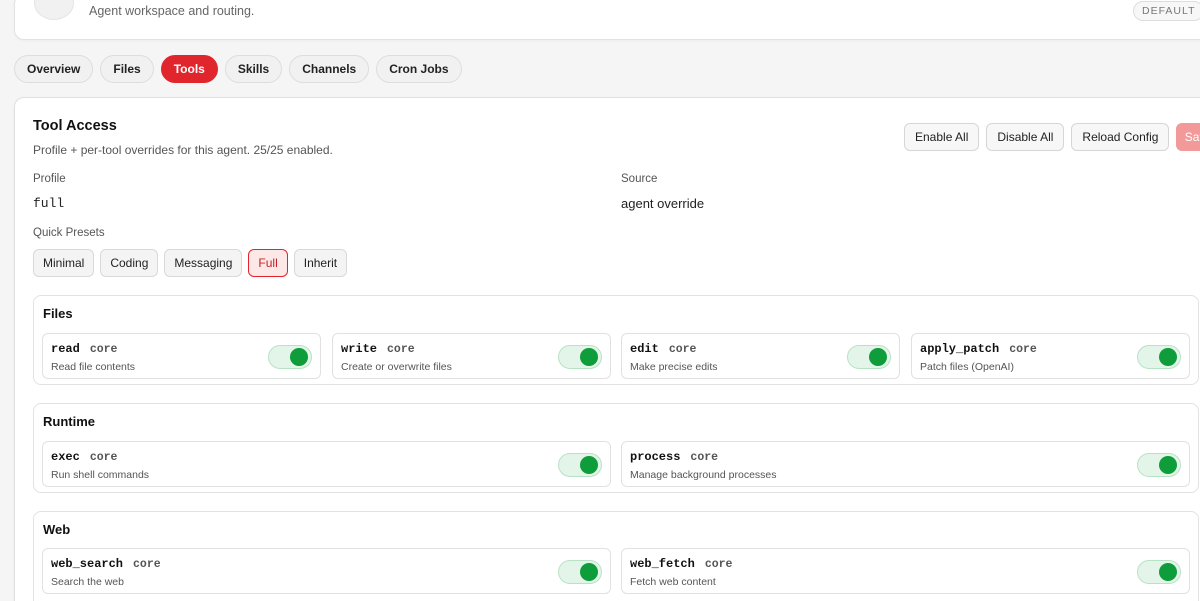 The width and height of the screenshot is (1200, 601). What do you see at coordinates (1025, 137) in the screenshot?
I see `disable-all-button: Disable All` at bounding box center [1025, 137].